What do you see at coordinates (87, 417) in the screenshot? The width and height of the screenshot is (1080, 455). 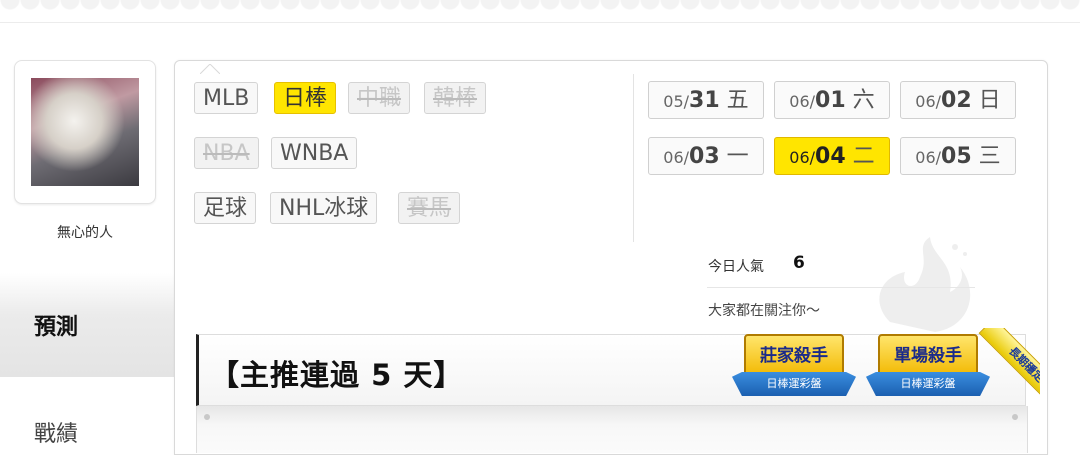 I see `tab-record: 戰績` at bounding box center [87, 417].